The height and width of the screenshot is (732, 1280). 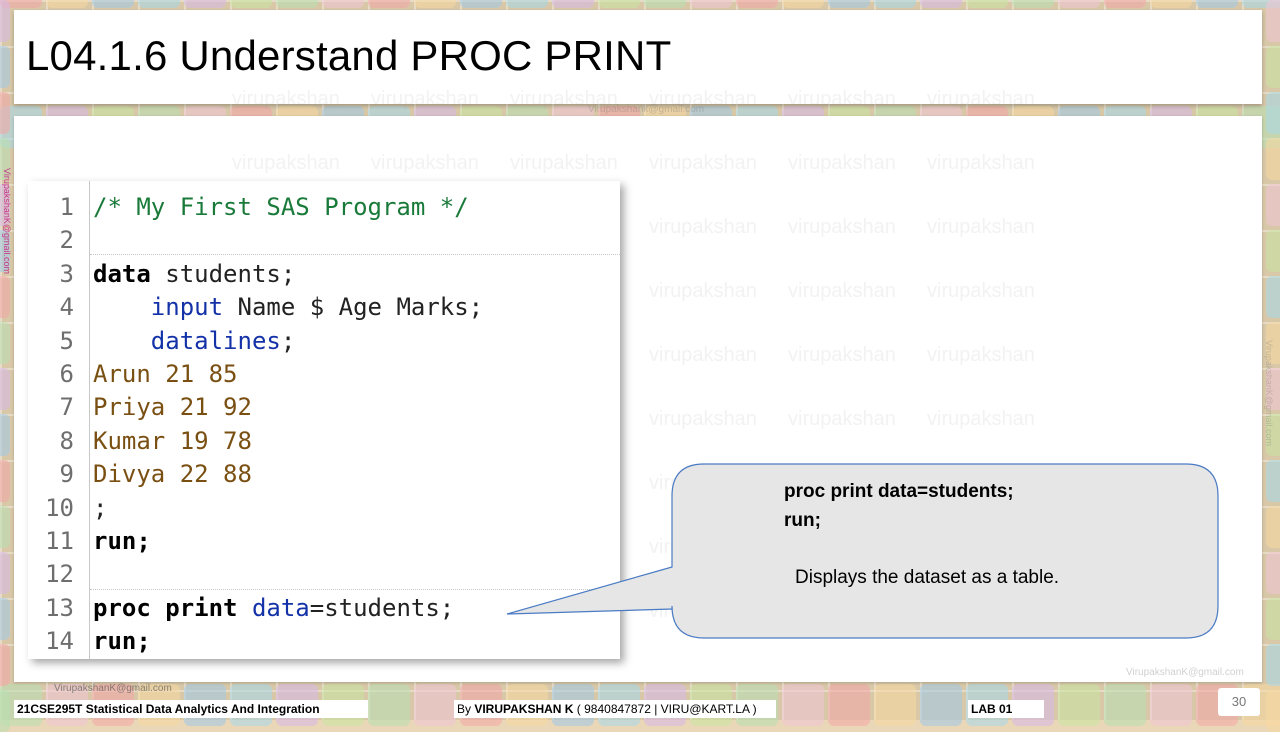 What do you see at coordinates (66, 273) in the screenshot?
I see `line-number: 3` at bounding box center [66, 273].